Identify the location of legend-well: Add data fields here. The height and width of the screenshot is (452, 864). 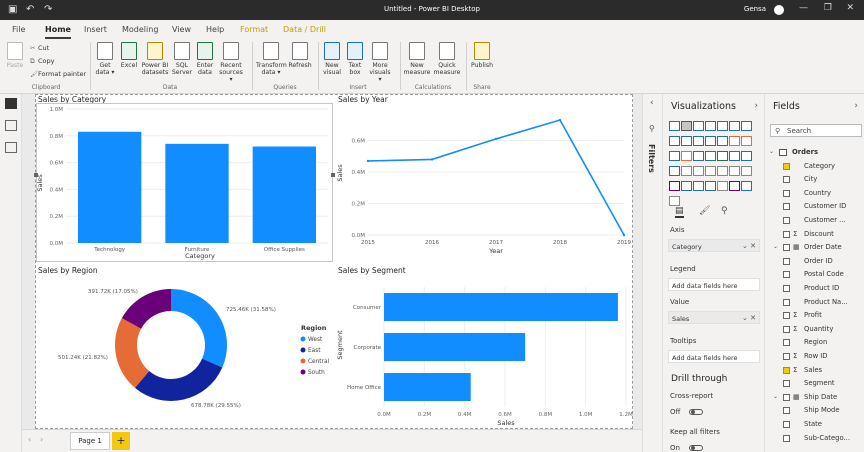
(714, 284).